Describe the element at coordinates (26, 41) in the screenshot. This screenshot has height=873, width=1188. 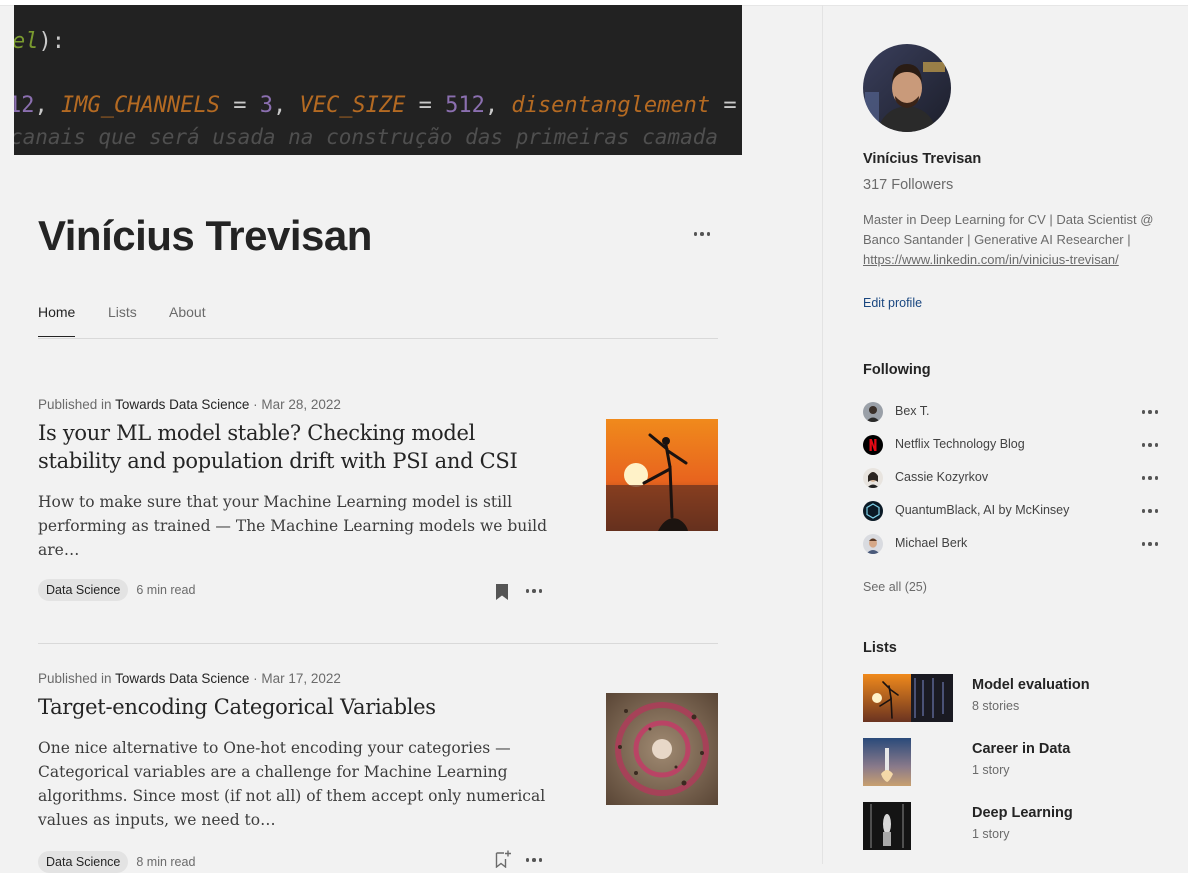
I see `code-token: el` at that location.